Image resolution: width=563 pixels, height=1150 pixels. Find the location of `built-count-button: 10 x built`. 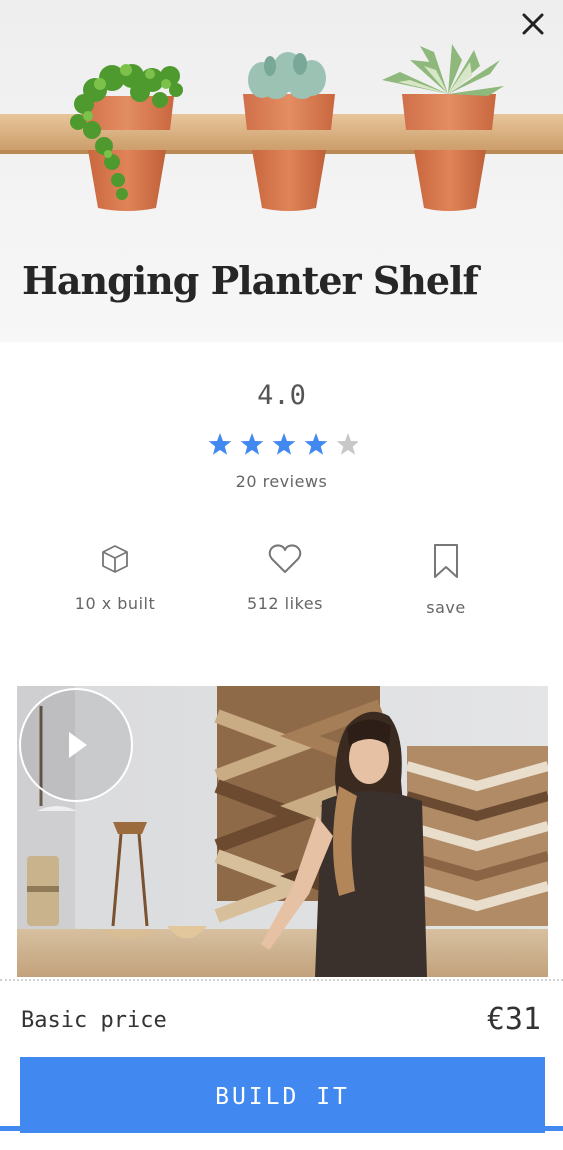

built-count-button: 10 x built is located at coordinates (115, 587).